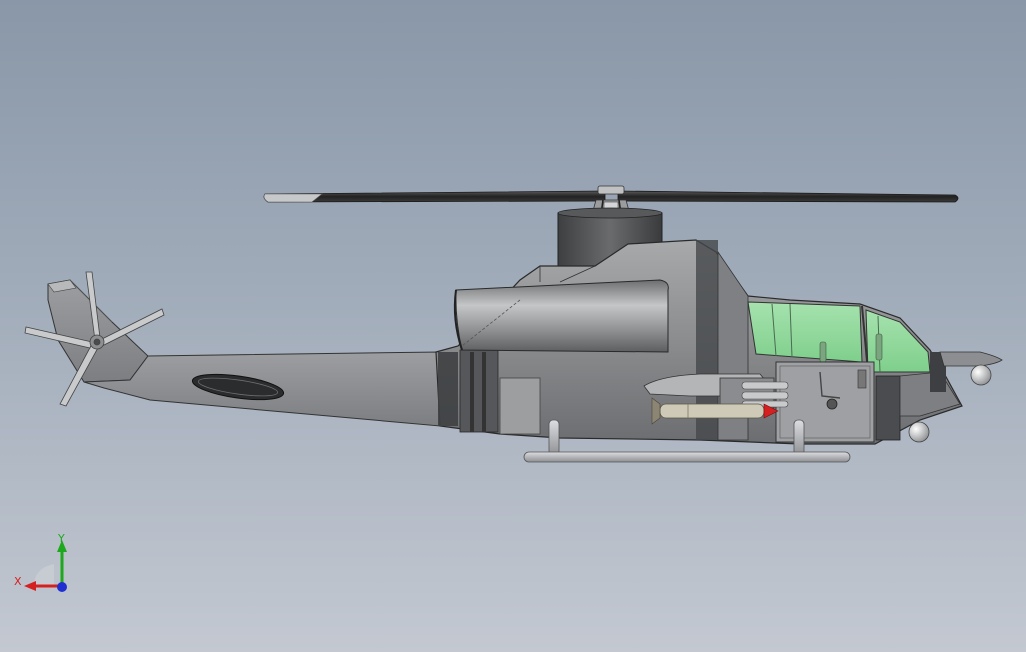  I want to click on reference-triad: X Y, so click(40, 562).